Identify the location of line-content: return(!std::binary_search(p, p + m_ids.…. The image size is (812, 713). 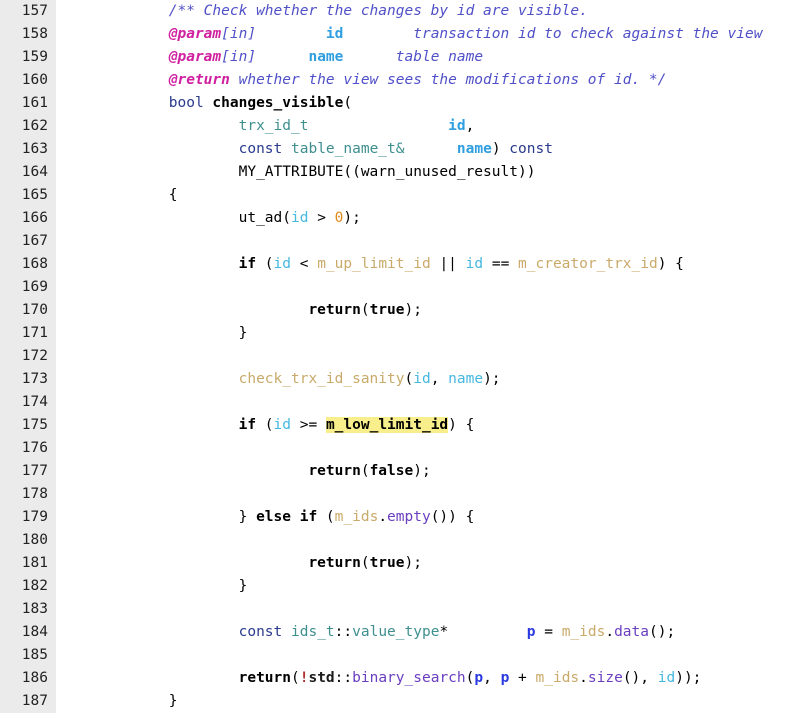
(434, 678).